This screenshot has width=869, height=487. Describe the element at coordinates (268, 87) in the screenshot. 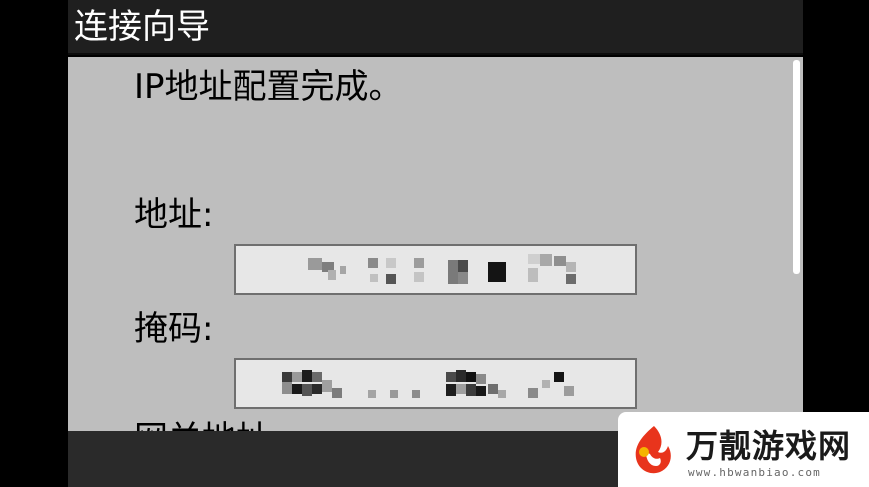

I see `status-message: IP地址配置完成。` at that location.